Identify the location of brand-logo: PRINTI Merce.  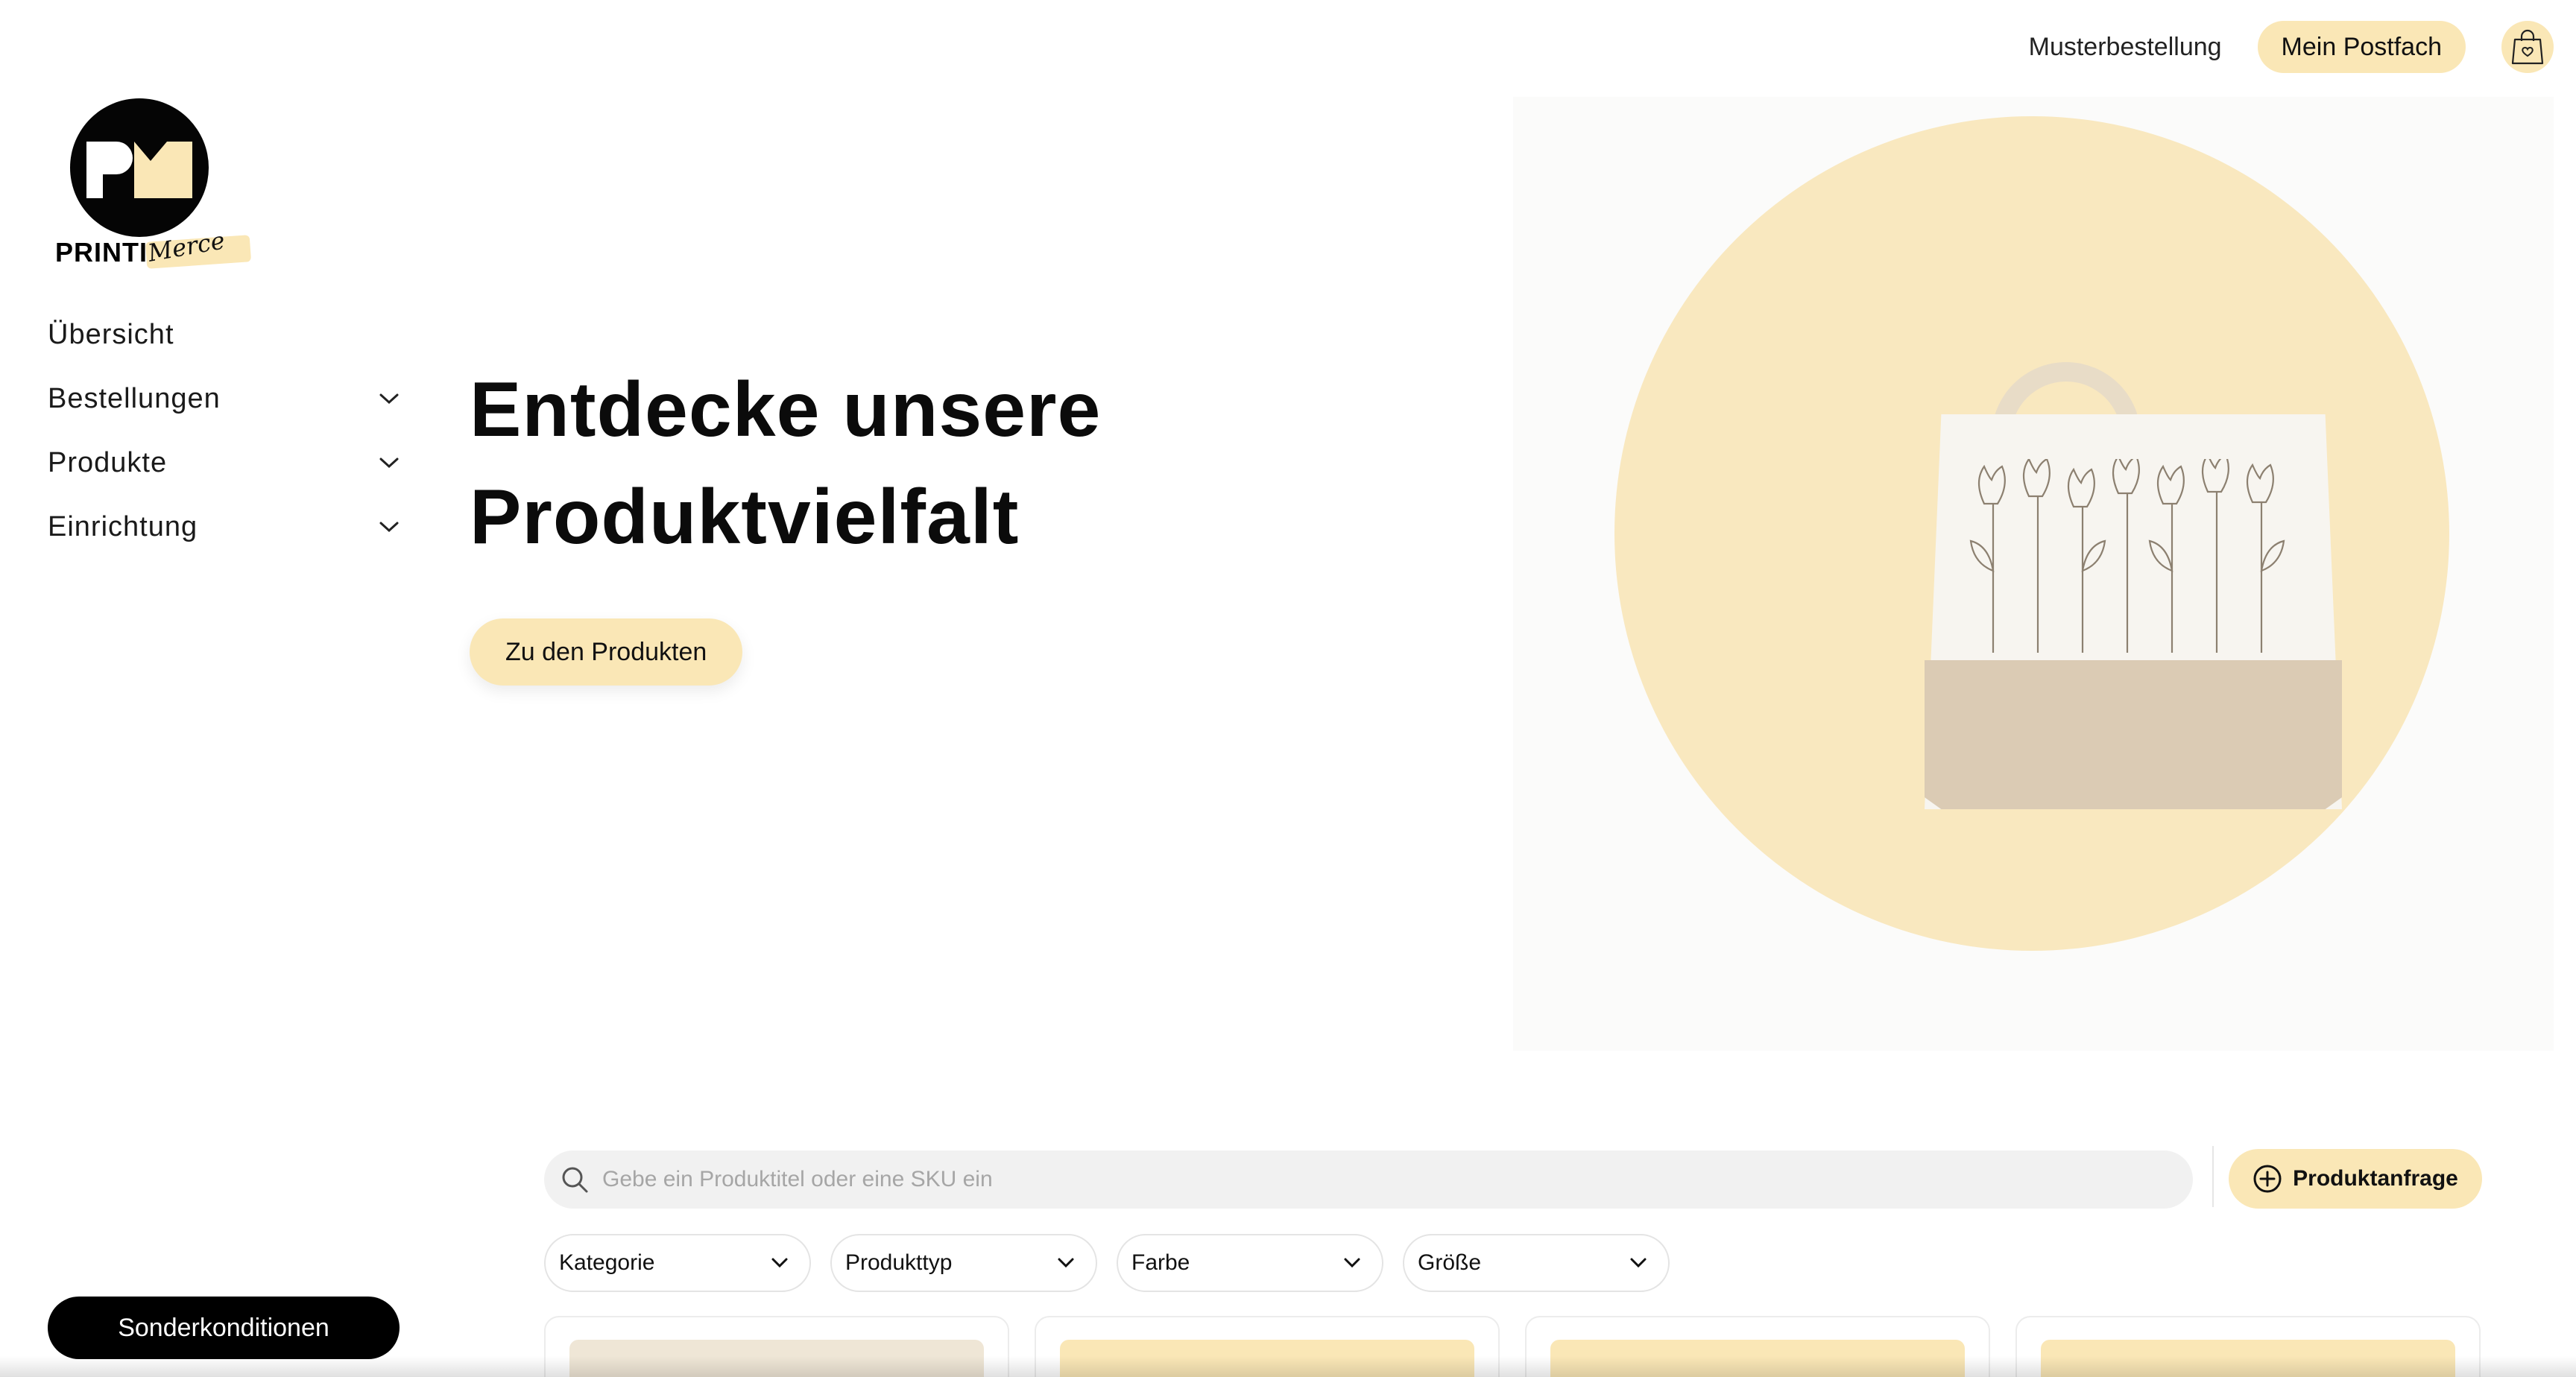
(152, 188).